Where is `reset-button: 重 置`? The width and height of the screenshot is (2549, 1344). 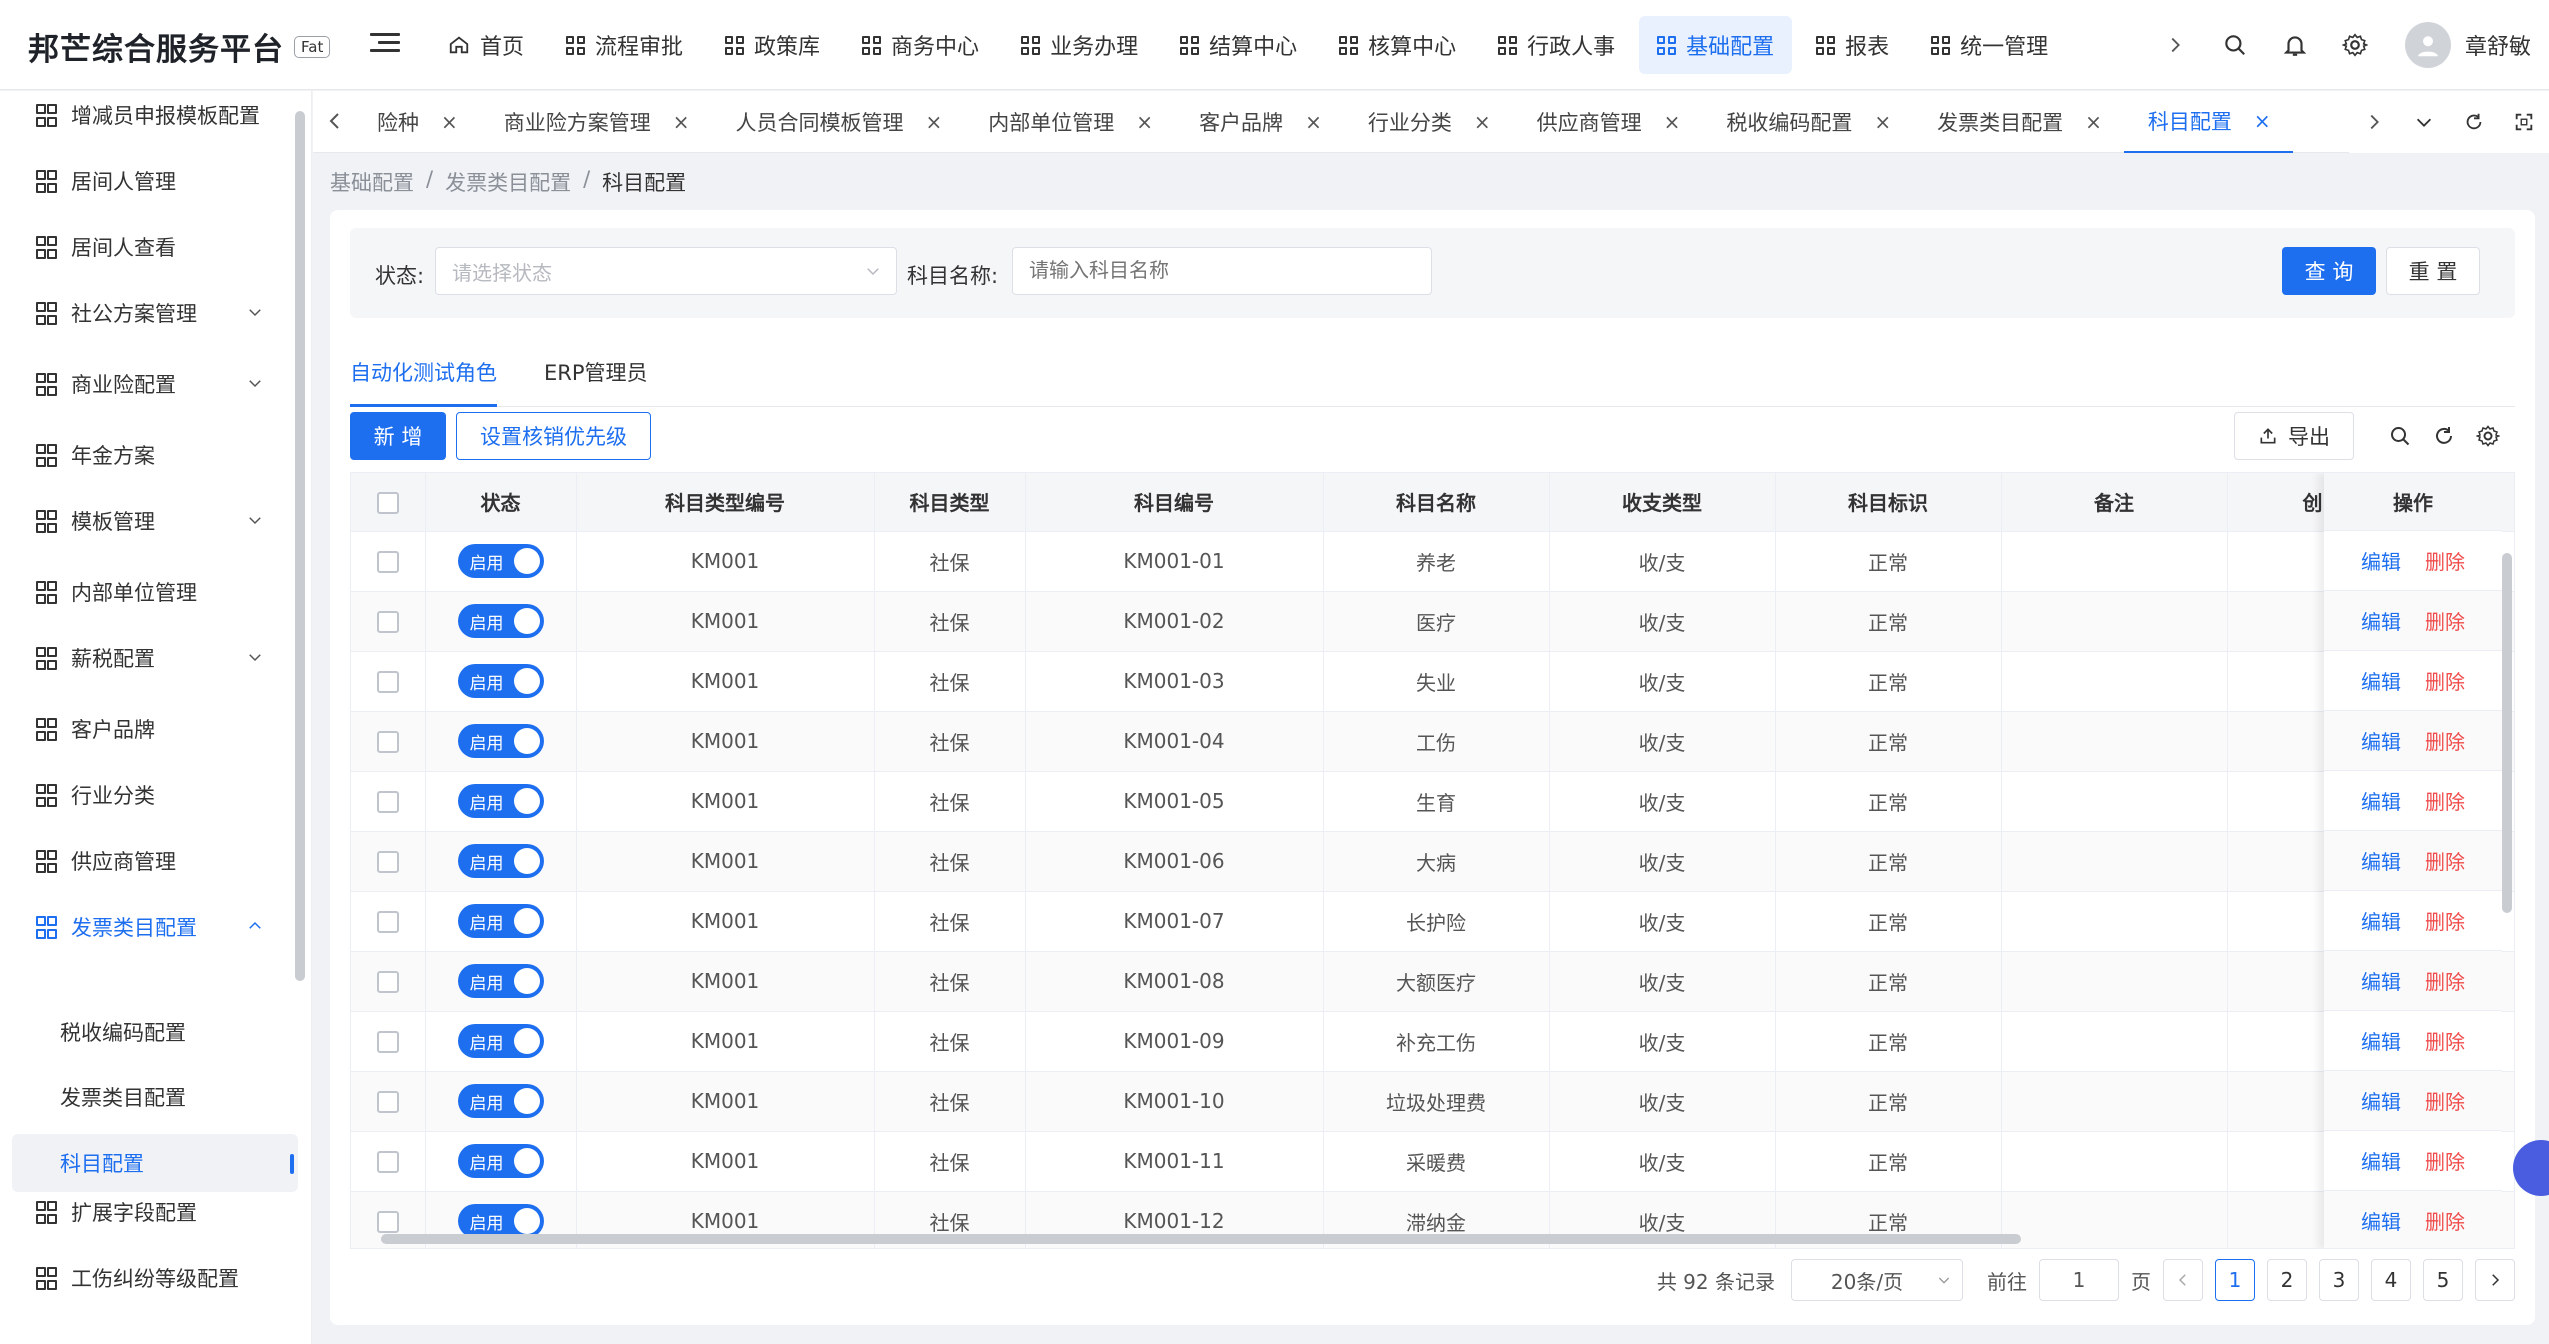 reset-button: 重 置 is located at coordinates (2433, 271).